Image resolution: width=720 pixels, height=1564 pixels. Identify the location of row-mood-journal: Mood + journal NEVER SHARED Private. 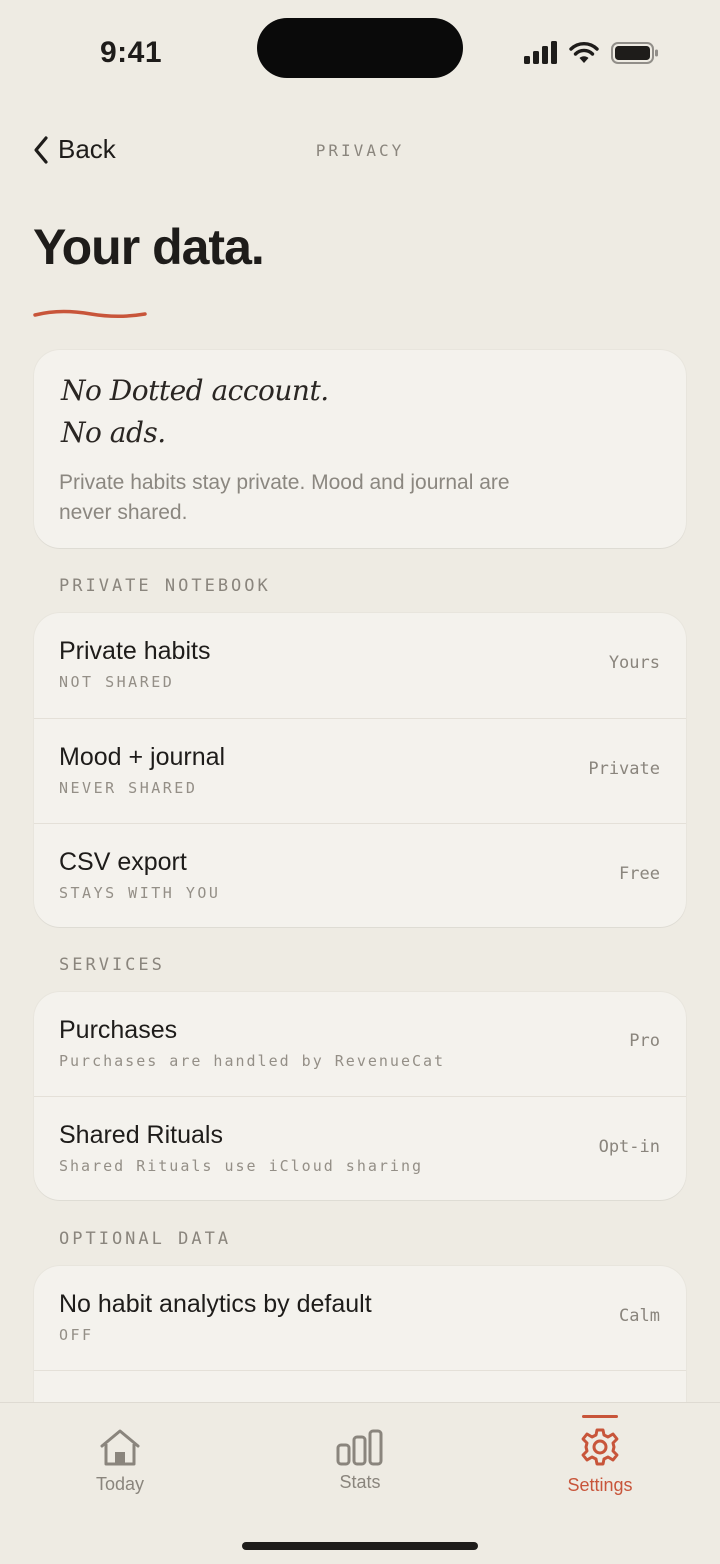
(360, 770).